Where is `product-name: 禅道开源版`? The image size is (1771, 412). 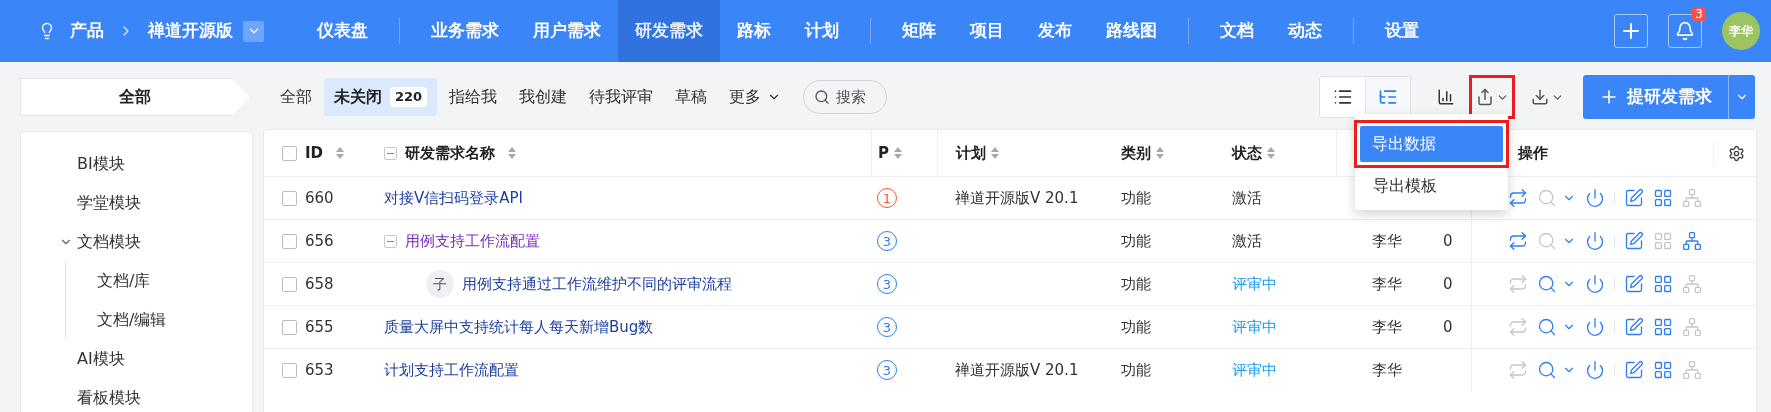
product-name: 禅道开源版 is located at coordinates (190, 31).